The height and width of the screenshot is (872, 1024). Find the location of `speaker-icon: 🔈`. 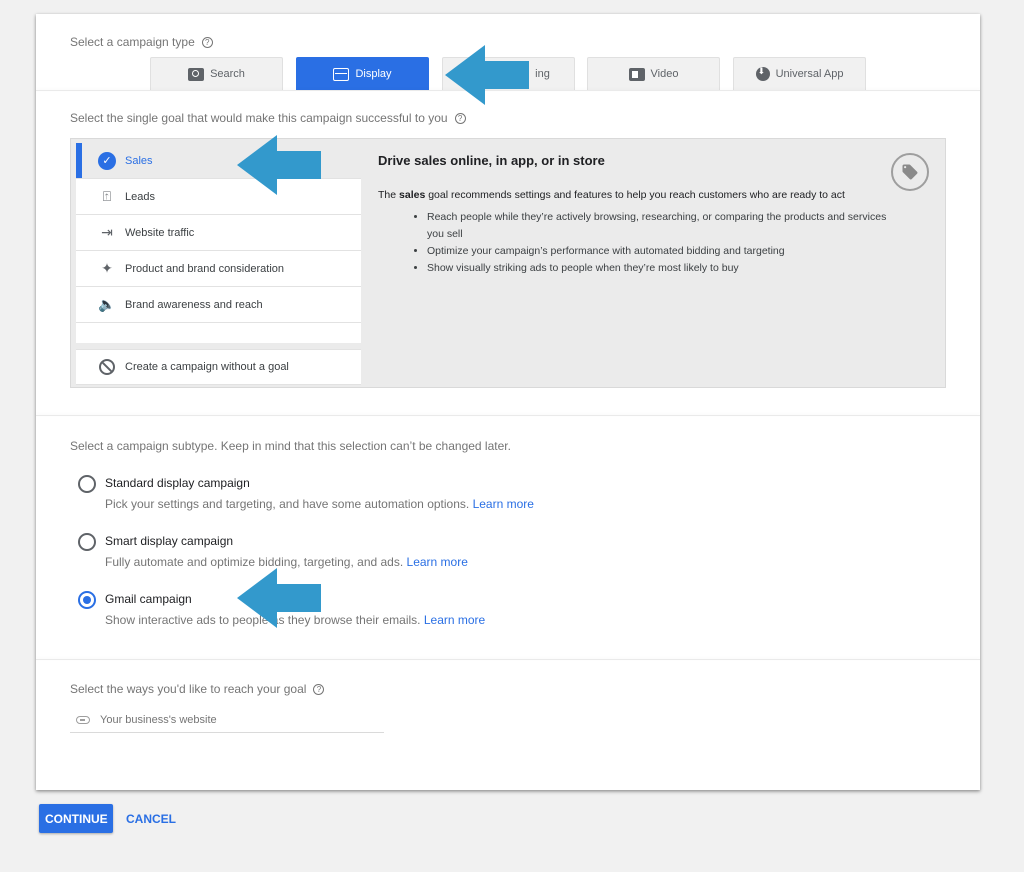

speaker-icon: 🔈 is located at coordinates (107, 304).